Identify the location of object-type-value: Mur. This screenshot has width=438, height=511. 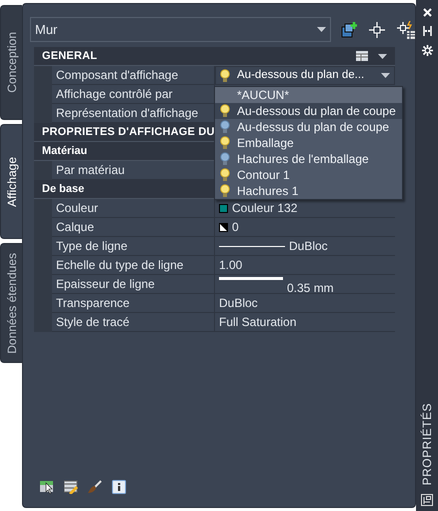
(46, 29).